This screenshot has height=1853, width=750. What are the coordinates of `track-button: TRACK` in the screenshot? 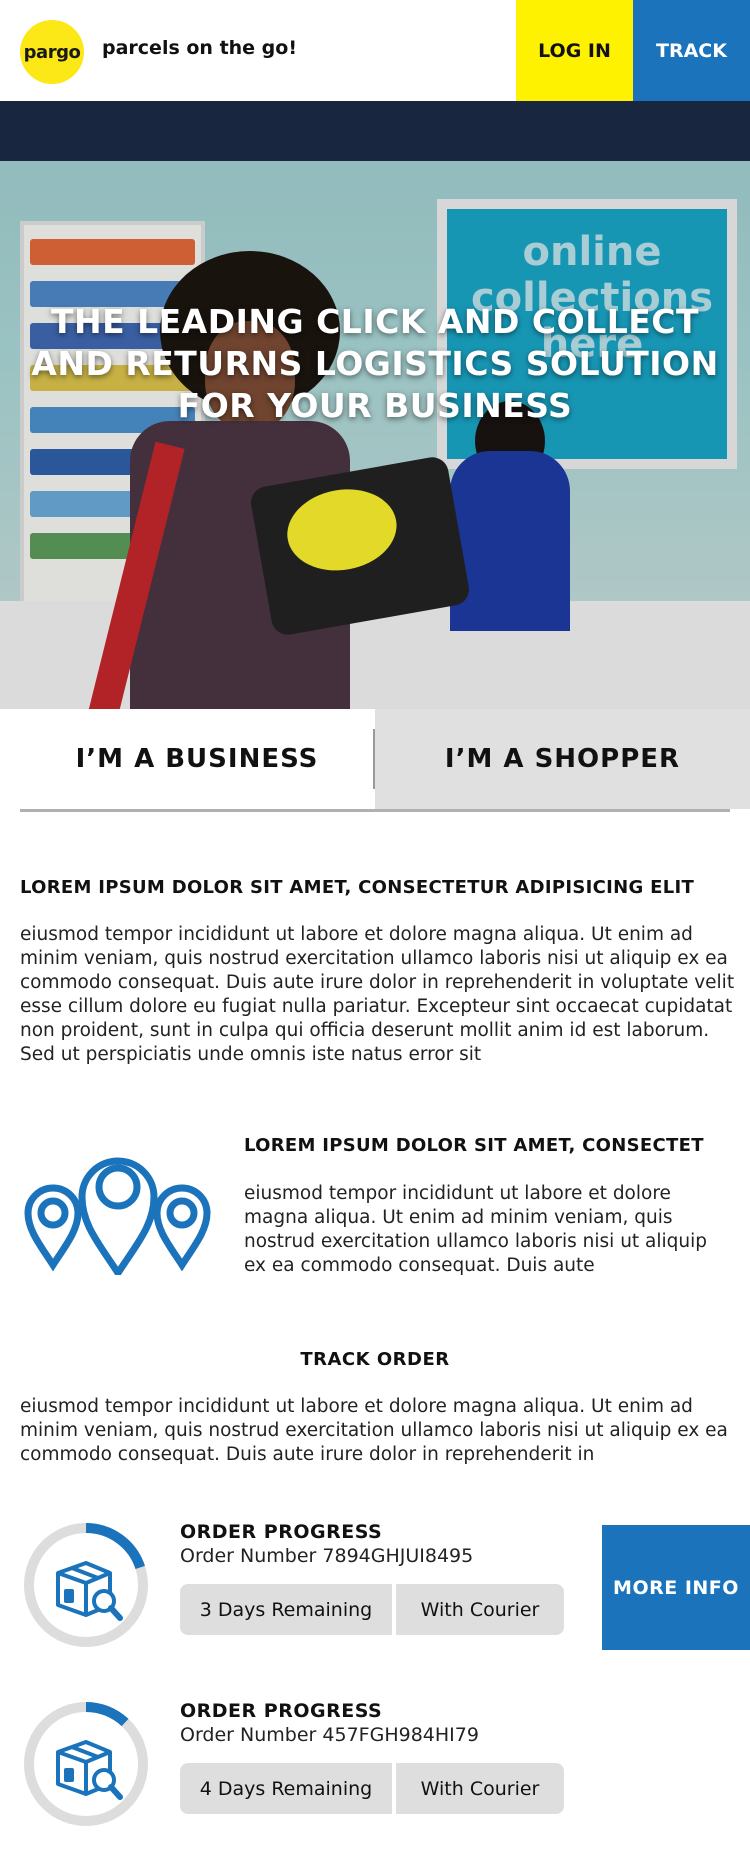 It's located at (691, 50).